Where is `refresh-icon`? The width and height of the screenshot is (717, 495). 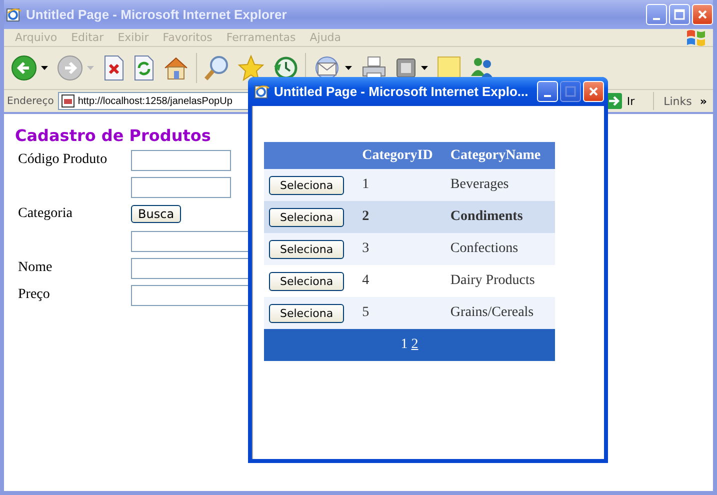 refresh-icon is located at coordinates (144, 68).